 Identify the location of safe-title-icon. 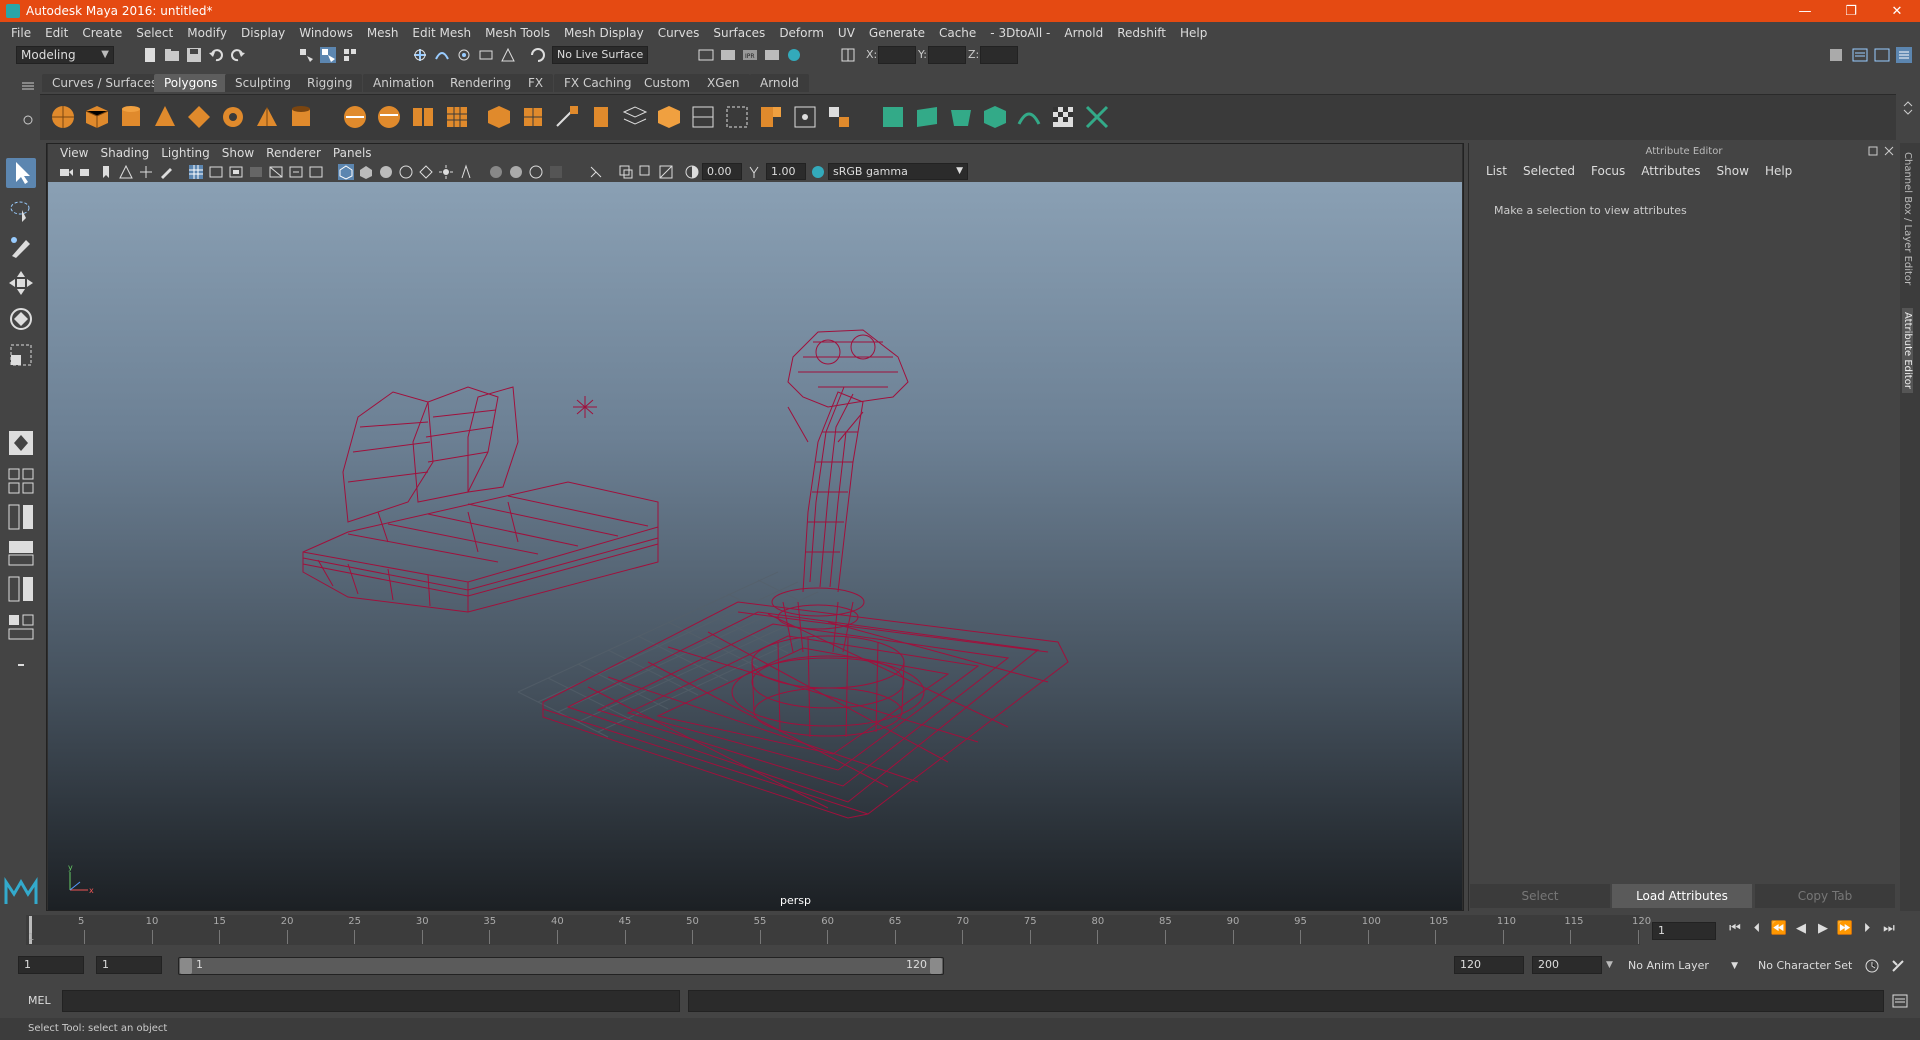
(316, 172).